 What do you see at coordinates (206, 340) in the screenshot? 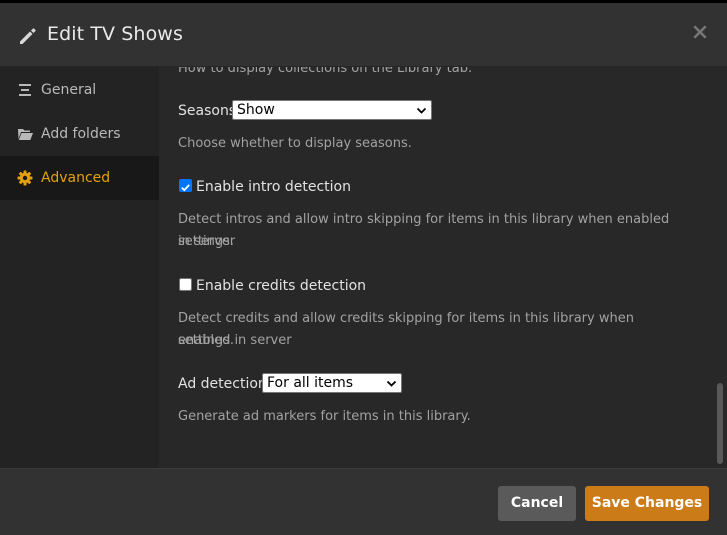
I see `credits-detection-help-line2: settings.` at bounding box center [206, 340].